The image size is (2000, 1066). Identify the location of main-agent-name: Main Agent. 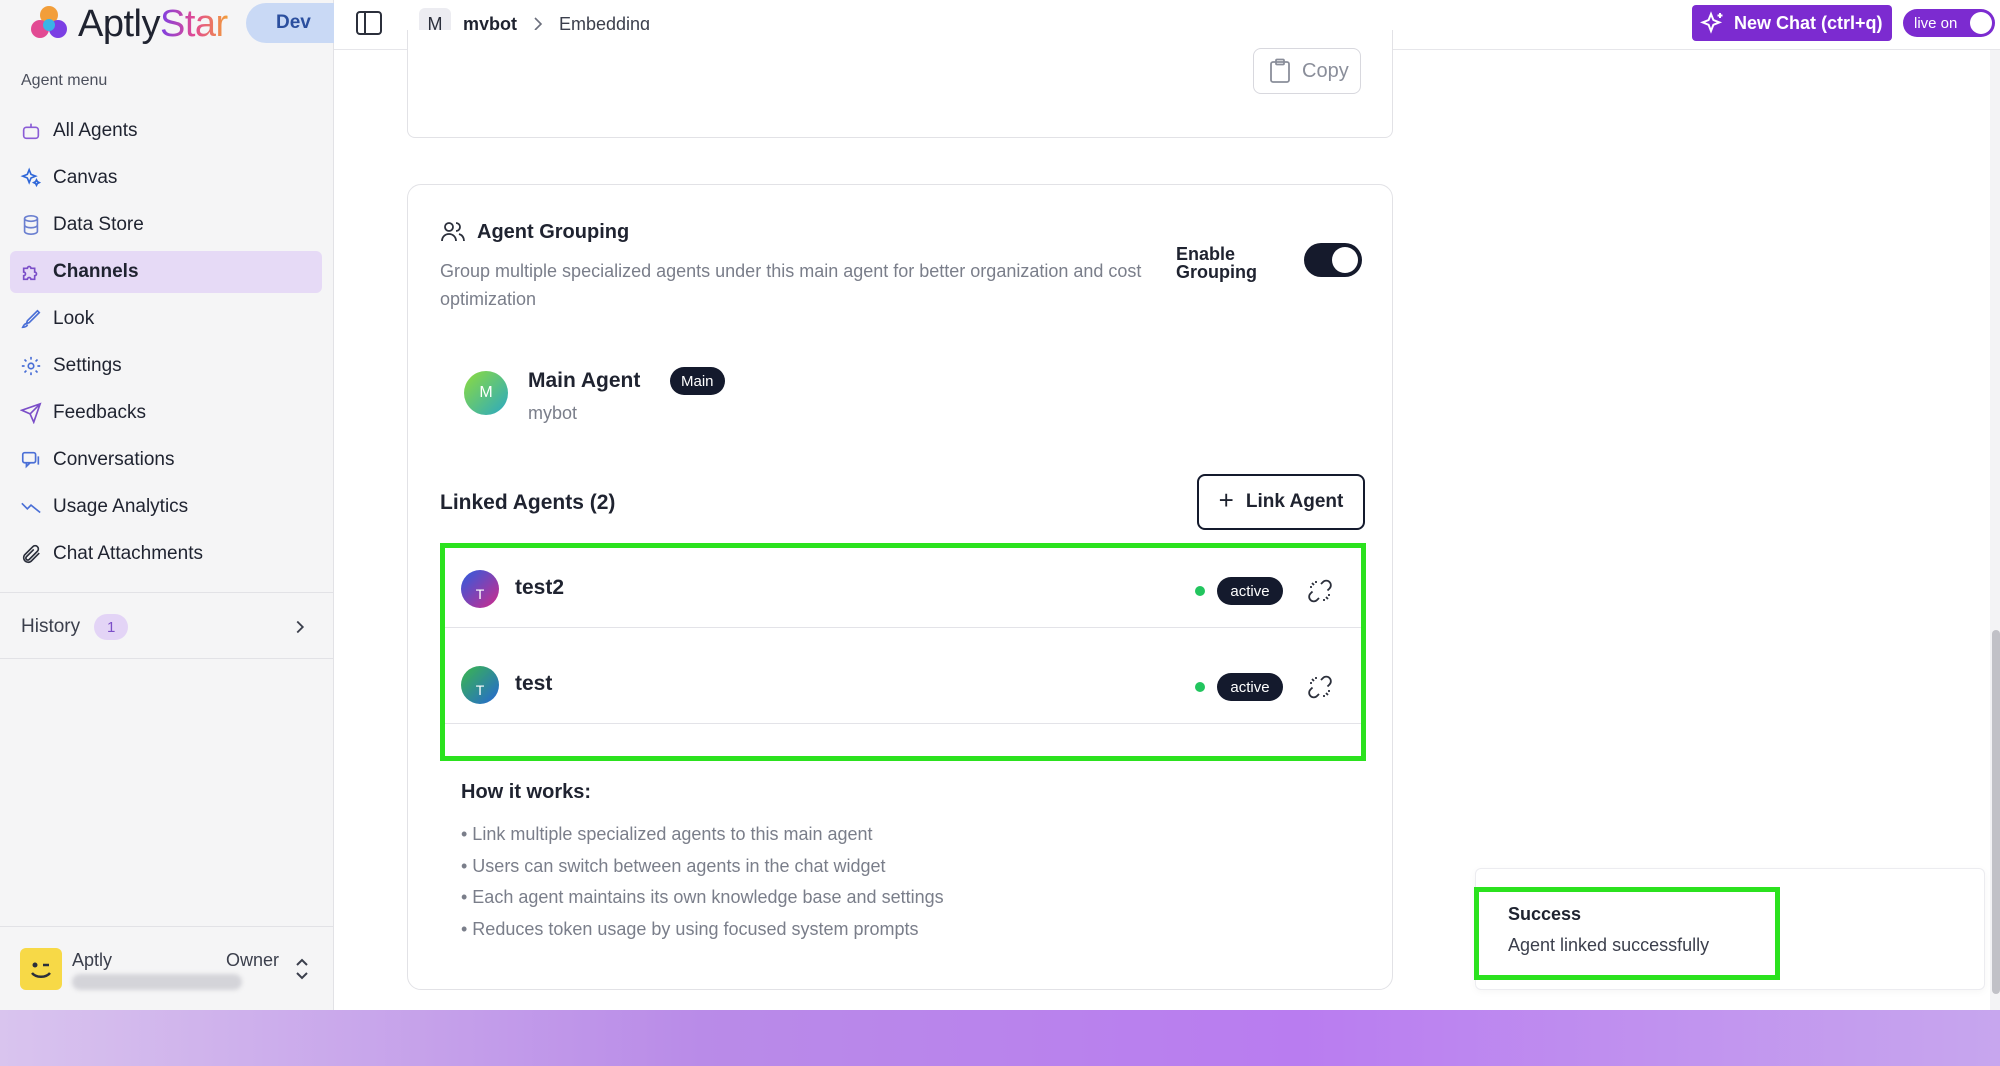
(584, 380).